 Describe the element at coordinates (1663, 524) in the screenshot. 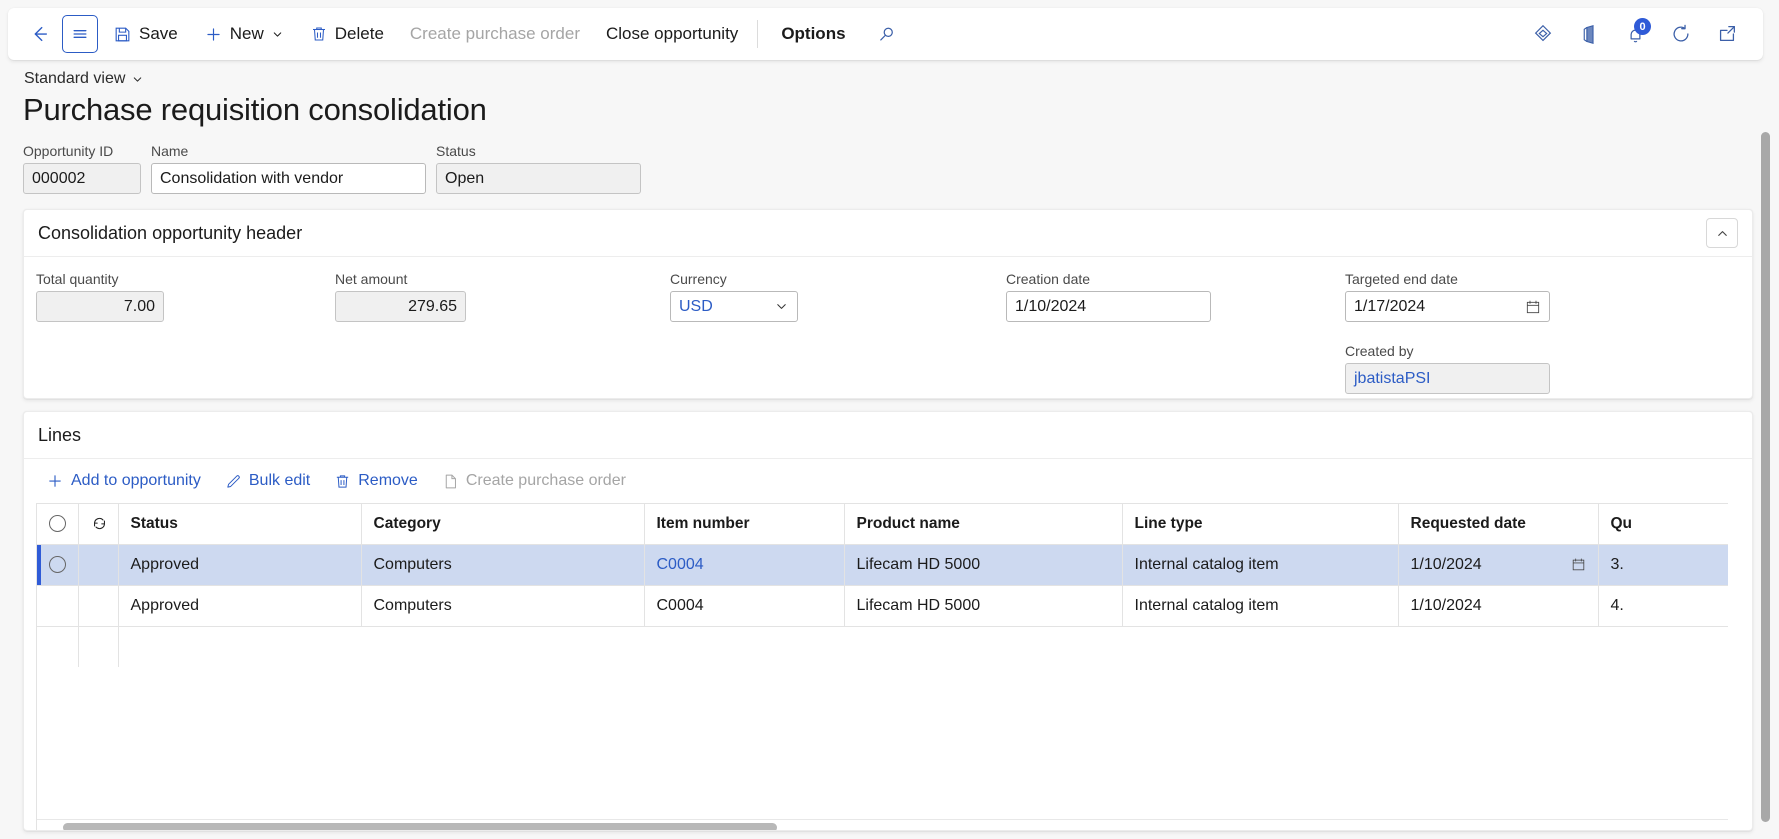

I see `column-header-quantity: Qu ⋮` at that location.